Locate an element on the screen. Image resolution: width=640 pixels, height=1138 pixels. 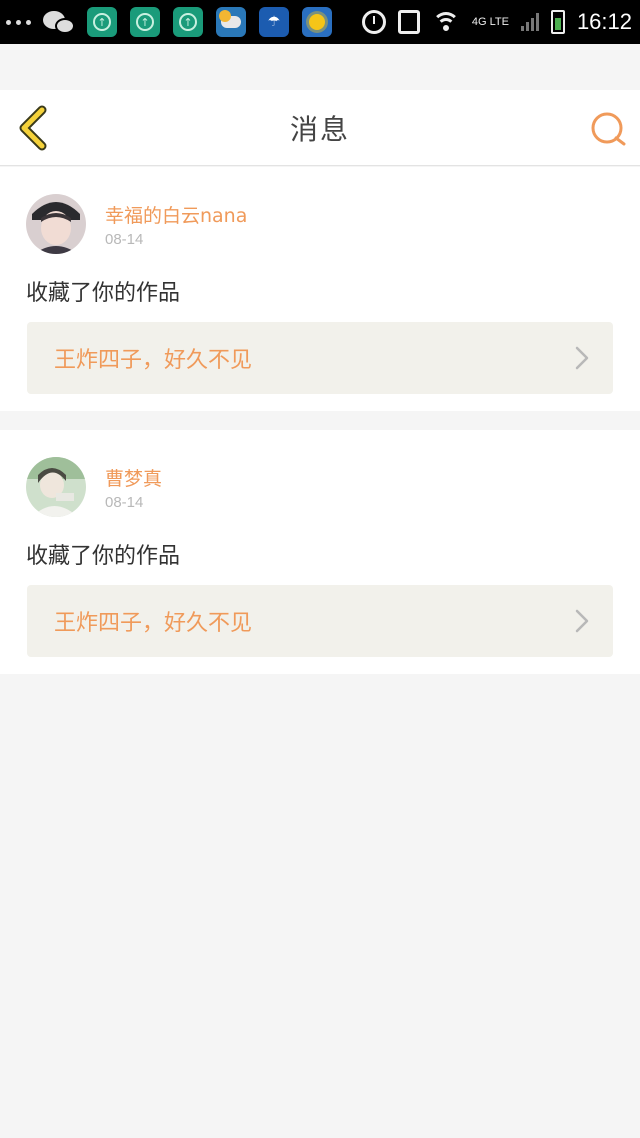
header-bar: 消息 is located at coordinates (320, 128).